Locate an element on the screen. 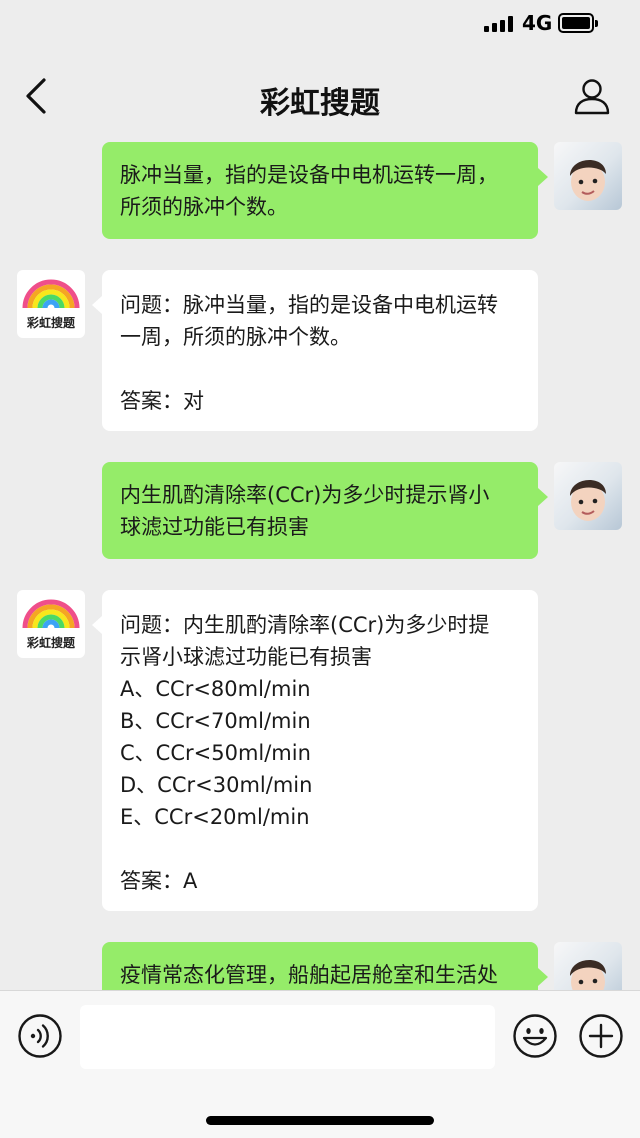  profile-icon is located at coordinates (592, 96).